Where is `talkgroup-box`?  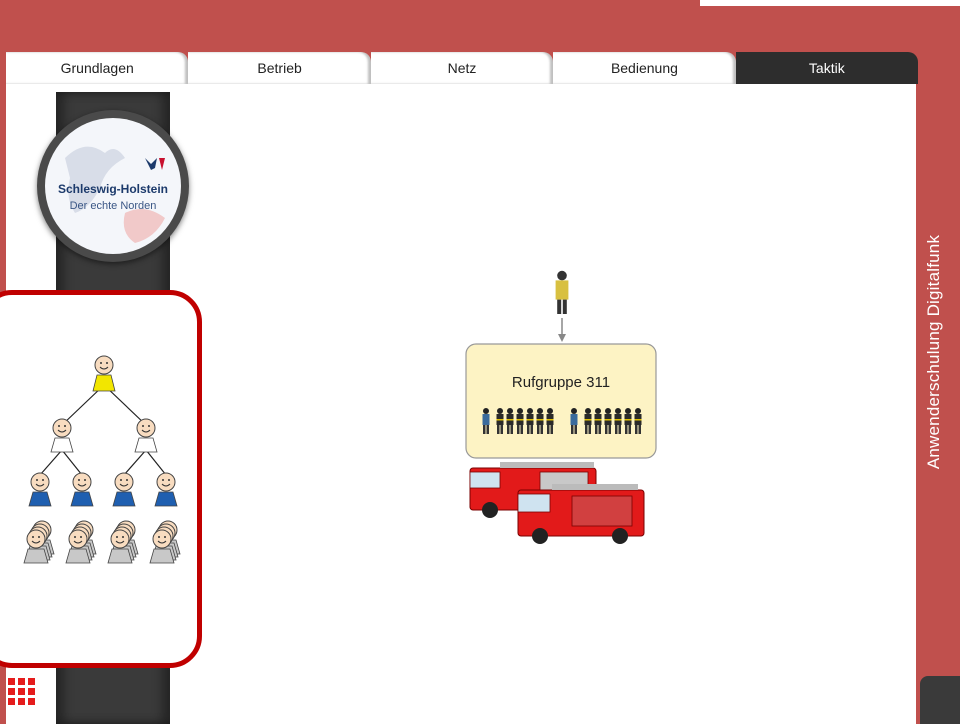 talkgroup-box is located at coordinates (561, 401).